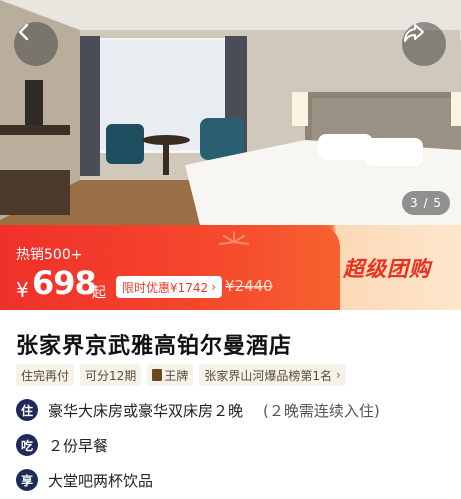 Image resolution: width=461 pixels, height=499 pixels. What do you see at coordinates (414, 33) in the screenshot?
I see `share-arrow-icon` at bounding box center [414, 33].